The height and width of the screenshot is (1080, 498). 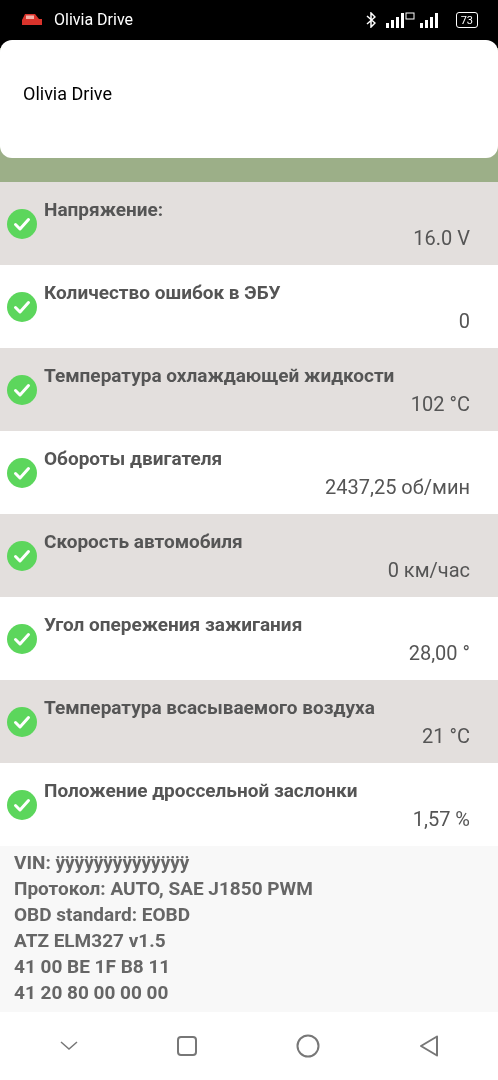 I want to click on parameter-value: 16.0 V, so click(x=441, y=238).